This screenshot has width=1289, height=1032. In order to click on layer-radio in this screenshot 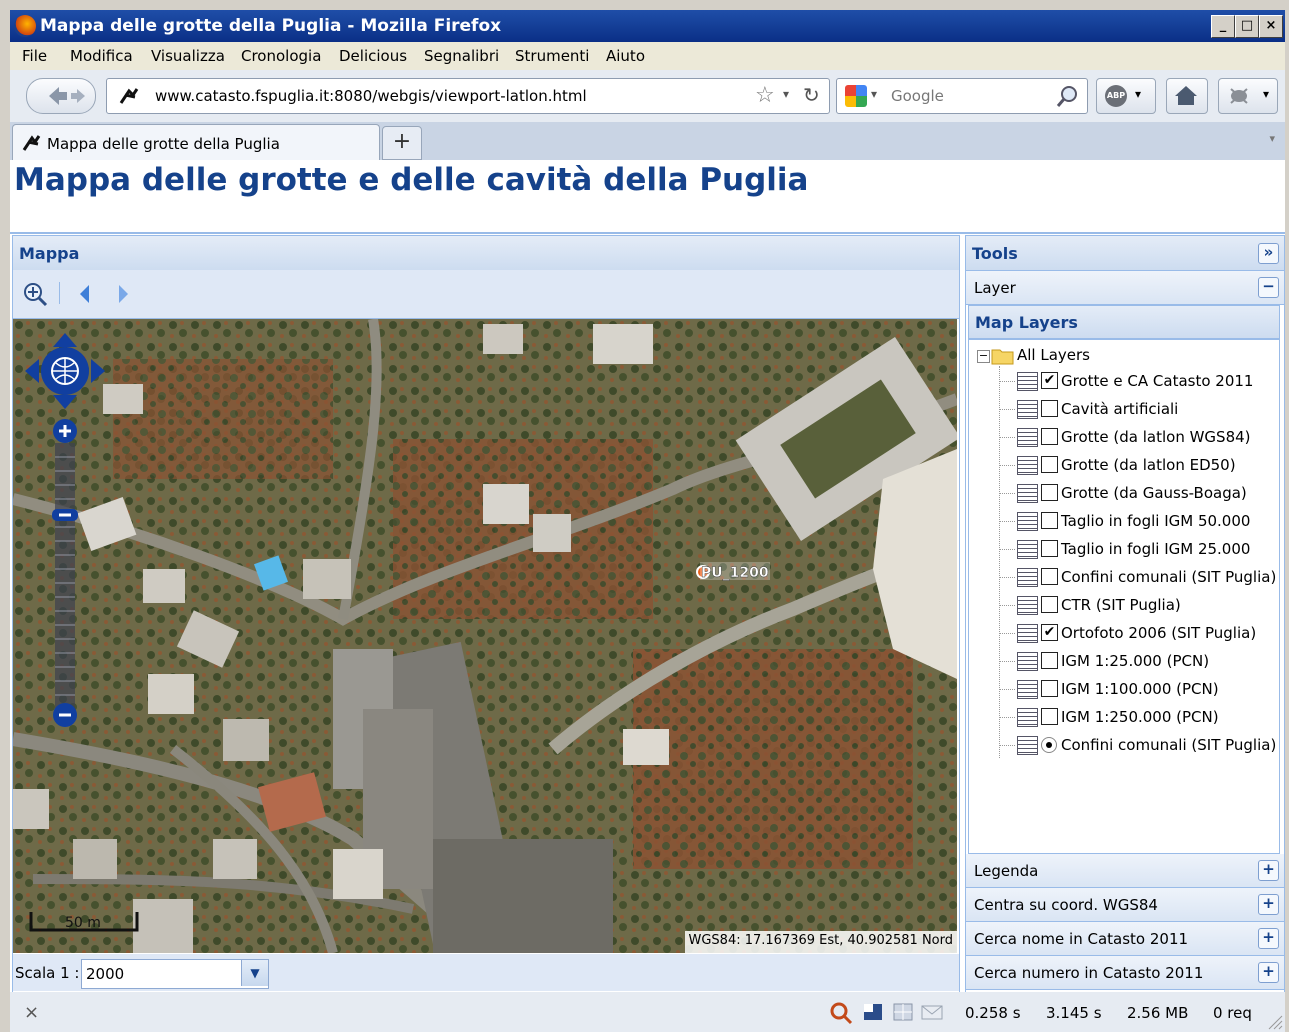, I will do `click(1049, 745)`.